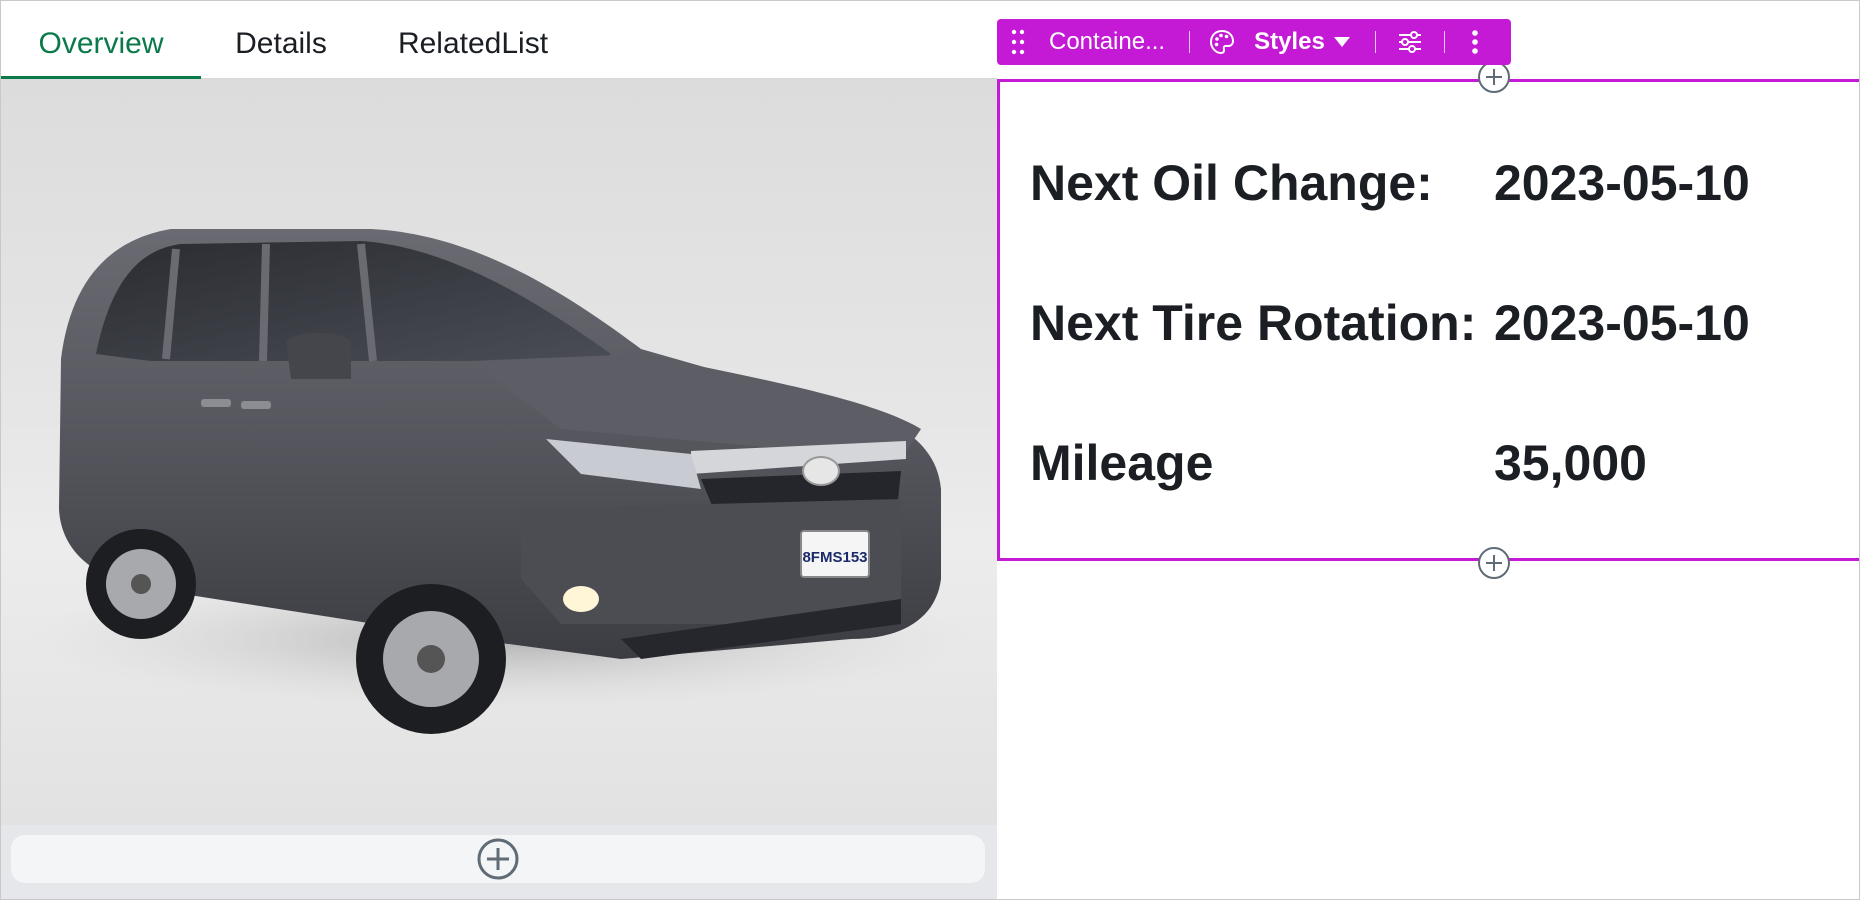 This screenshot has width=1862, height=902. I want to click on plus-circle-icon, so click(498, 859).